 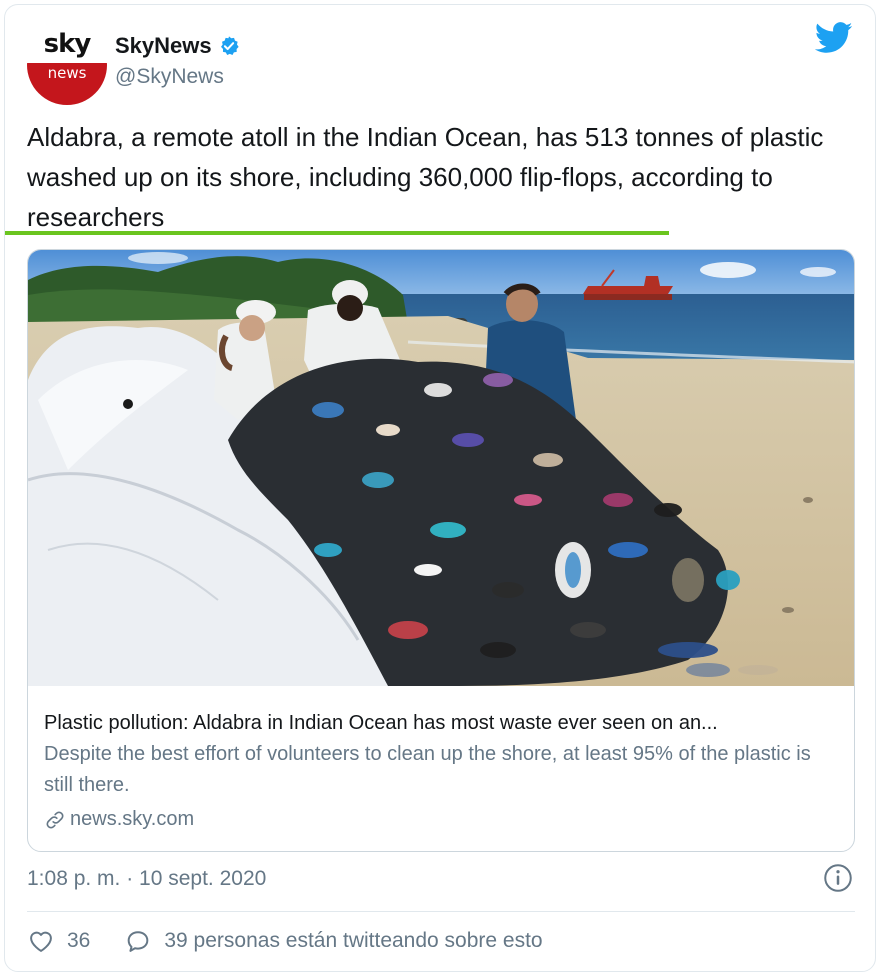 I want to click on link-icon, so click(x=55, y=819).